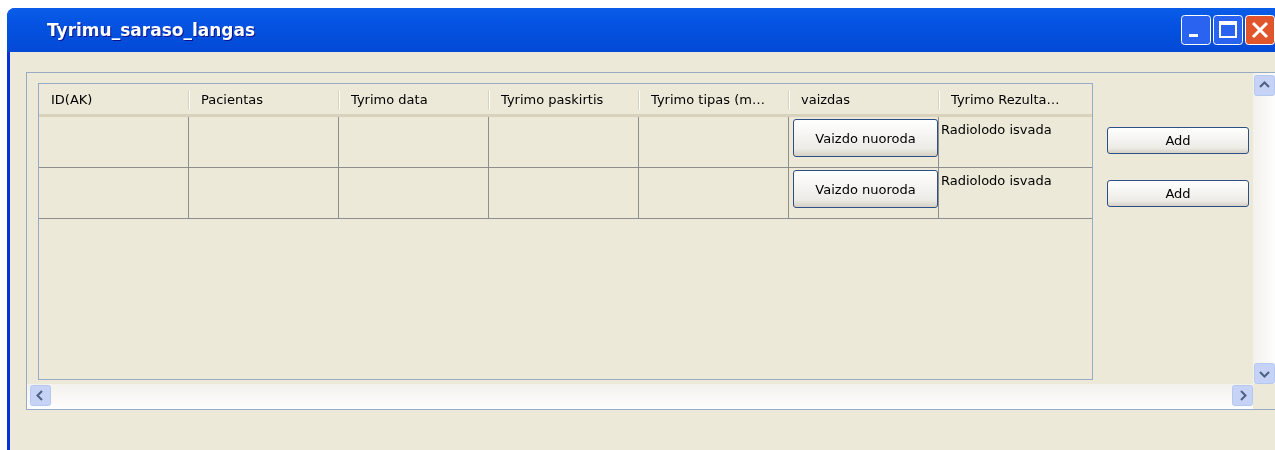  I want to click on minimize-button, so click(1196, 30).